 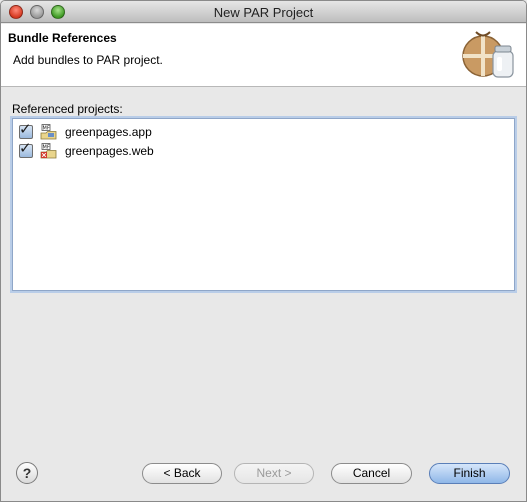 I want to click on bundle-jar-icon, so click(x=488, y=54).